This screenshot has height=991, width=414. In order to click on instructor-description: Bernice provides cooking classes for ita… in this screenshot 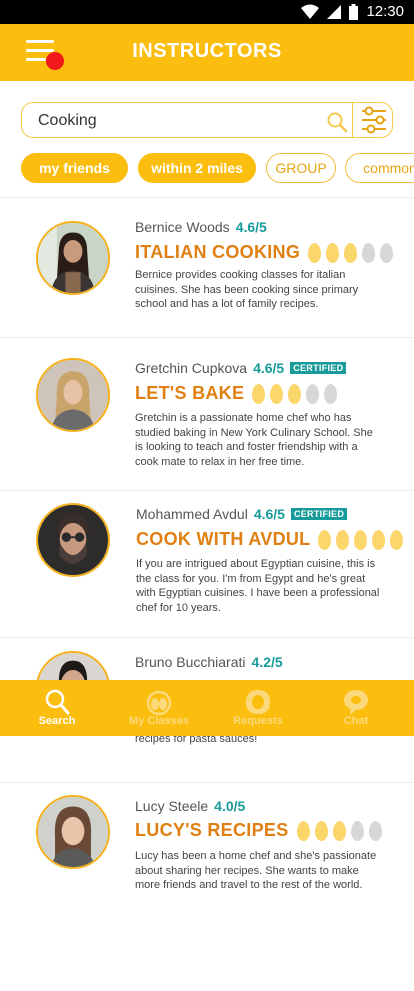, I will do `click(247, 290)`.